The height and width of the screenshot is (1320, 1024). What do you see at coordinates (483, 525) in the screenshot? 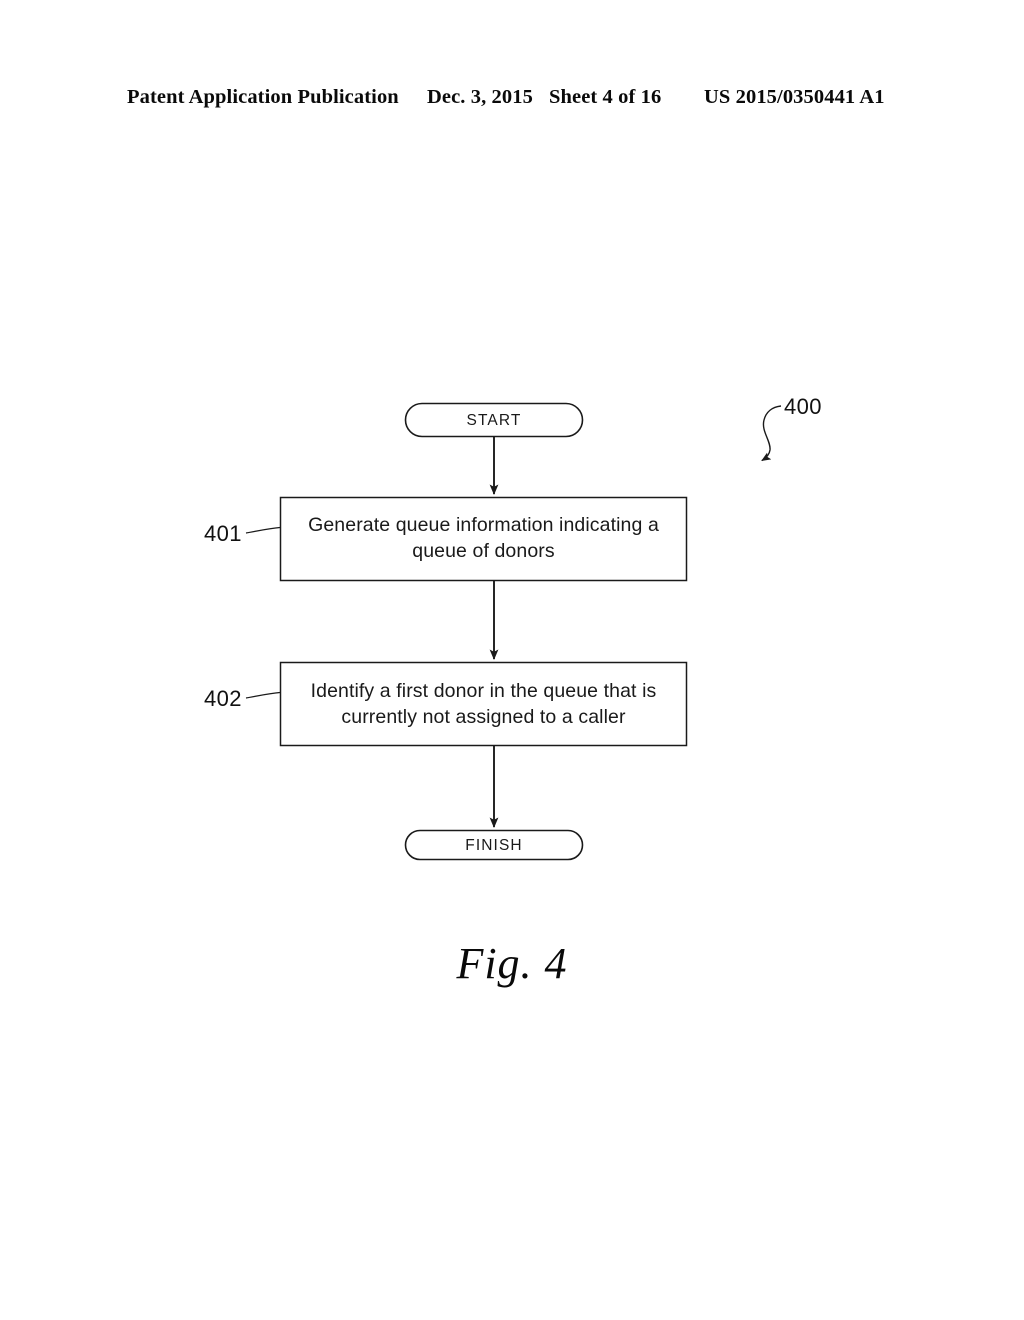
I see `node-401-label-line1: Generate queue information indicating a` at bounding box center [483, 525].